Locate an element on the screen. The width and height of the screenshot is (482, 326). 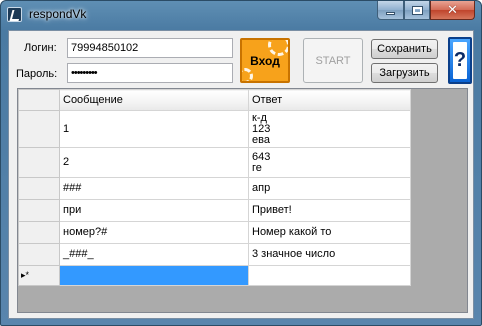
load-button-label: Загрузить is located at coordinates (404, 73).